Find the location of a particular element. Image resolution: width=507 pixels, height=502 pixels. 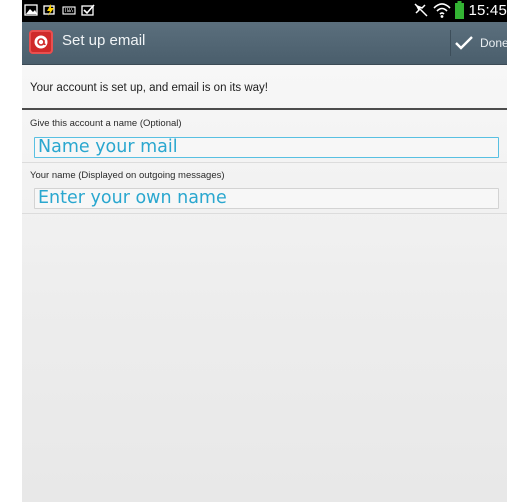

section-divider is located at coordinates (264, 109).